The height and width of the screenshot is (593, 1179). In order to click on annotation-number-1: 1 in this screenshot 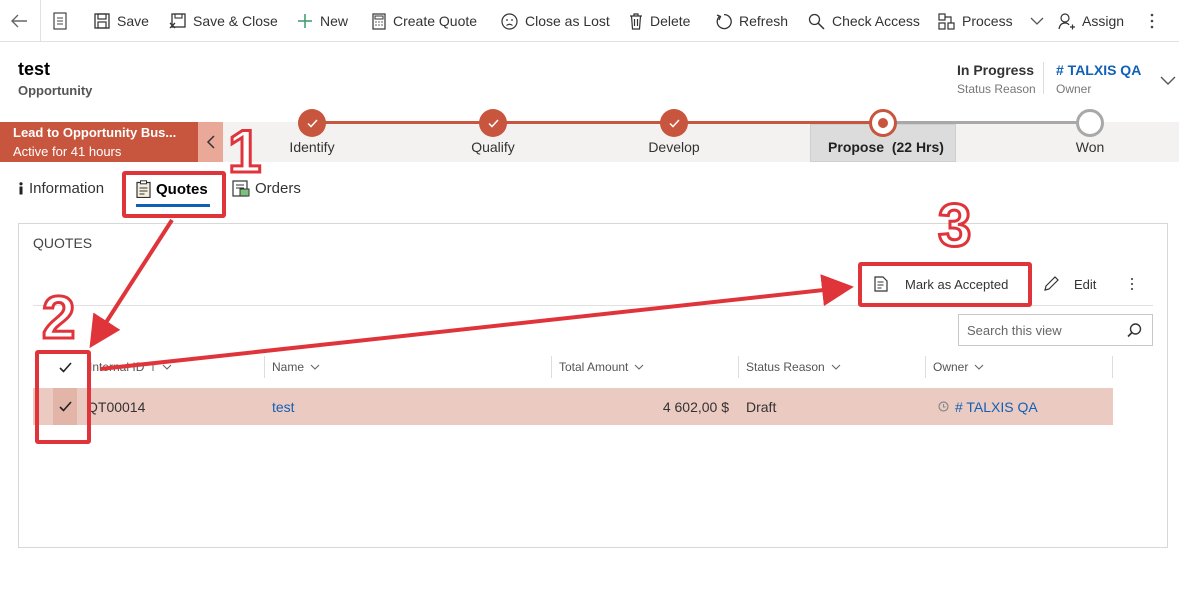, I will do `click(244, 151)`.